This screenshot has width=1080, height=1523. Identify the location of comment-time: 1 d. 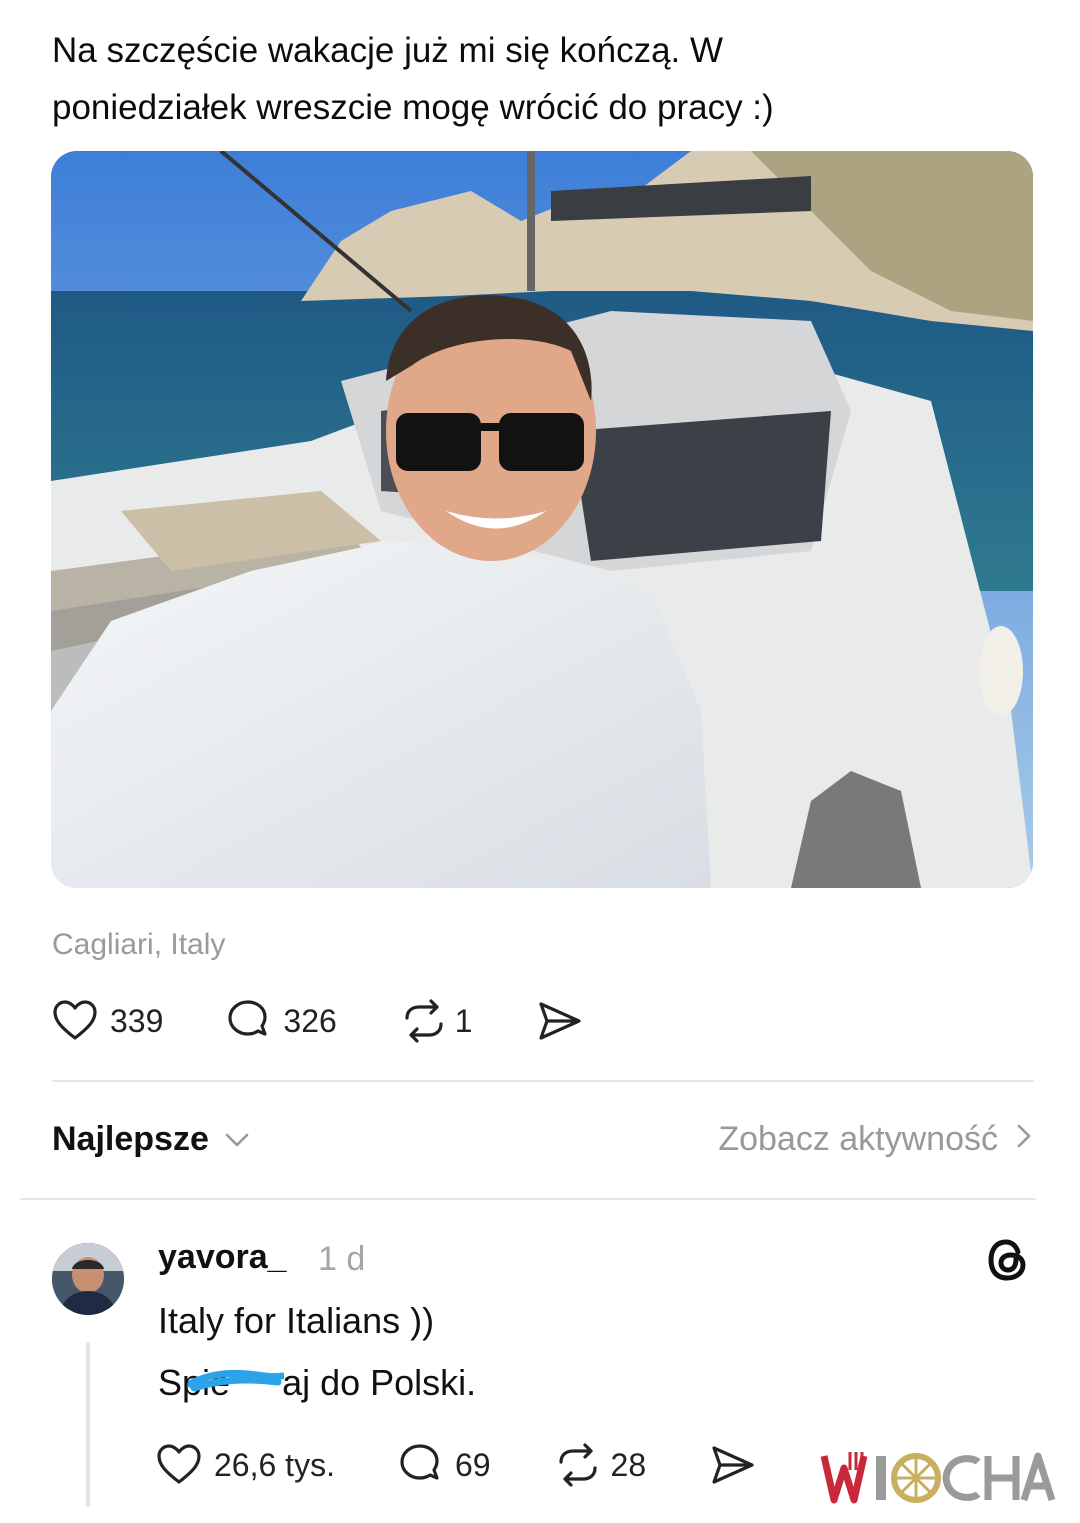
(342, 1259).